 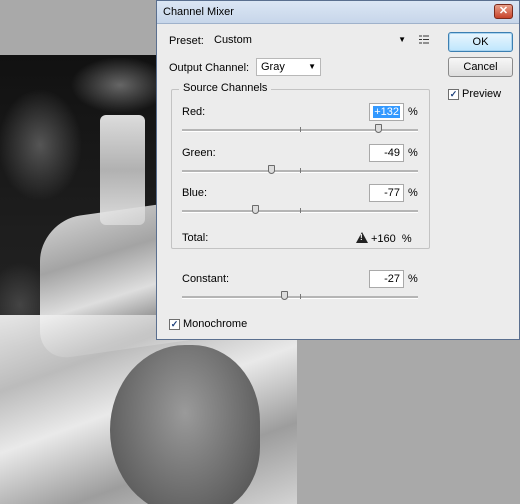 What do you see at coordinates (338, 12) in the screenshot?
I see `dialog-titlebar: Channel Mixer ✕` at bounding box center [338, 12].